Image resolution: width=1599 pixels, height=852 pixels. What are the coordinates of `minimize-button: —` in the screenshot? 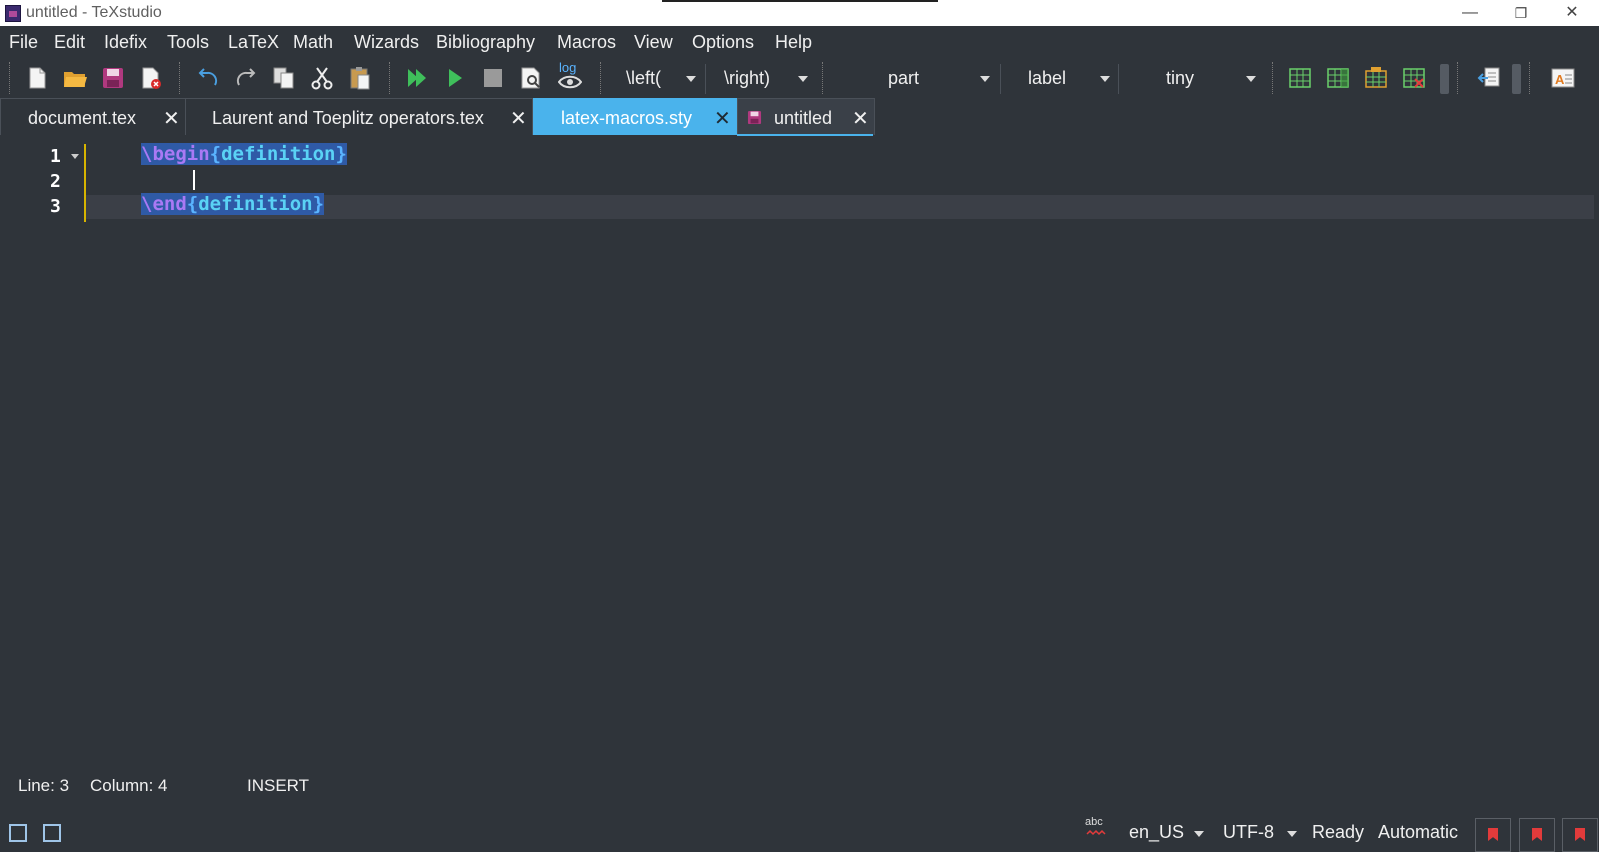 It's located at (1470, 13).